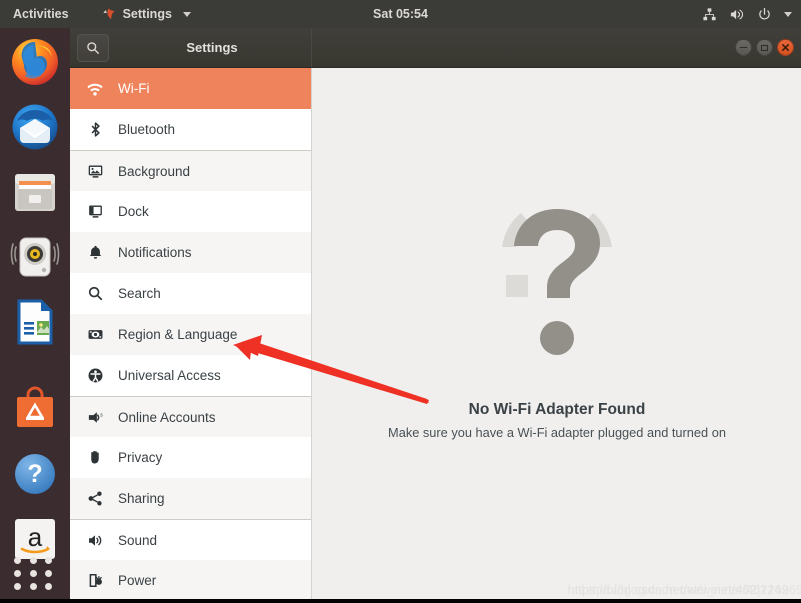  Describe the element at coordinates (190, 88) in the screenshot. I see `sidebar-item-wifi: Wi-Fi` at that location.